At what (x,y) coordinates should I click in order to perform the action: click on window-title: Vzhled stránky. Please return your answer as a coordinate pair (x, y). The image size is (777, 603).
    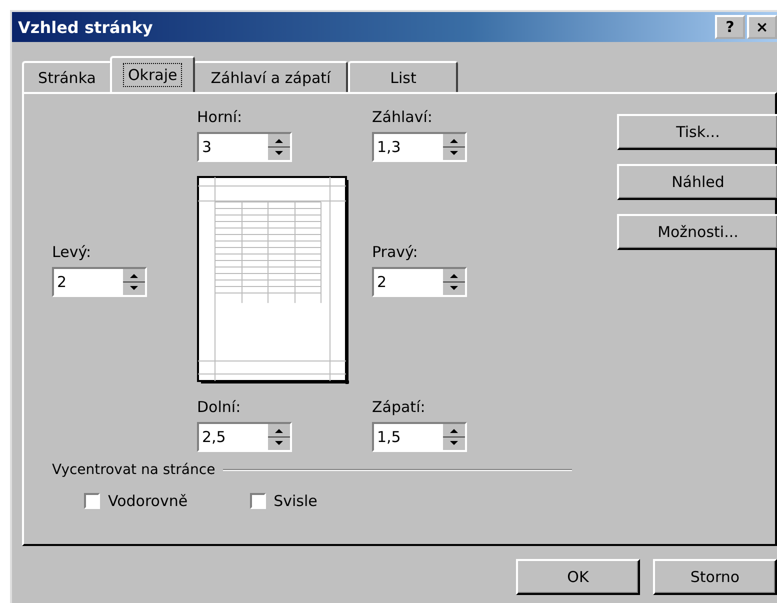
    Looking at the image, I should click on (85, 27).